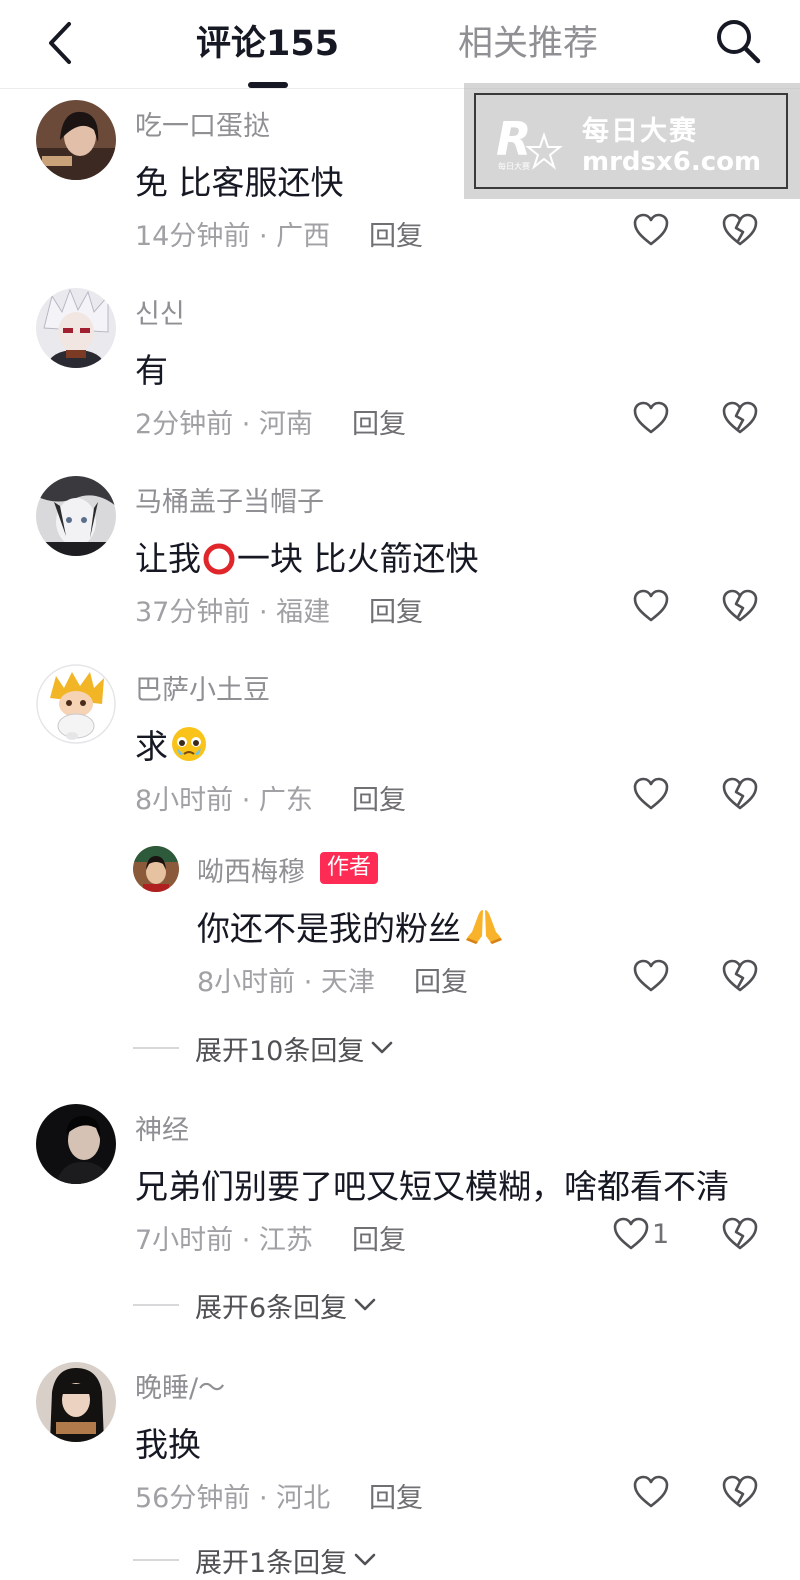 This screenshot has height=1580, width=800. I want to click on watermark-overlay: R 每日大赛 每日大赛 mrdsx6.com, so click(632, 141).